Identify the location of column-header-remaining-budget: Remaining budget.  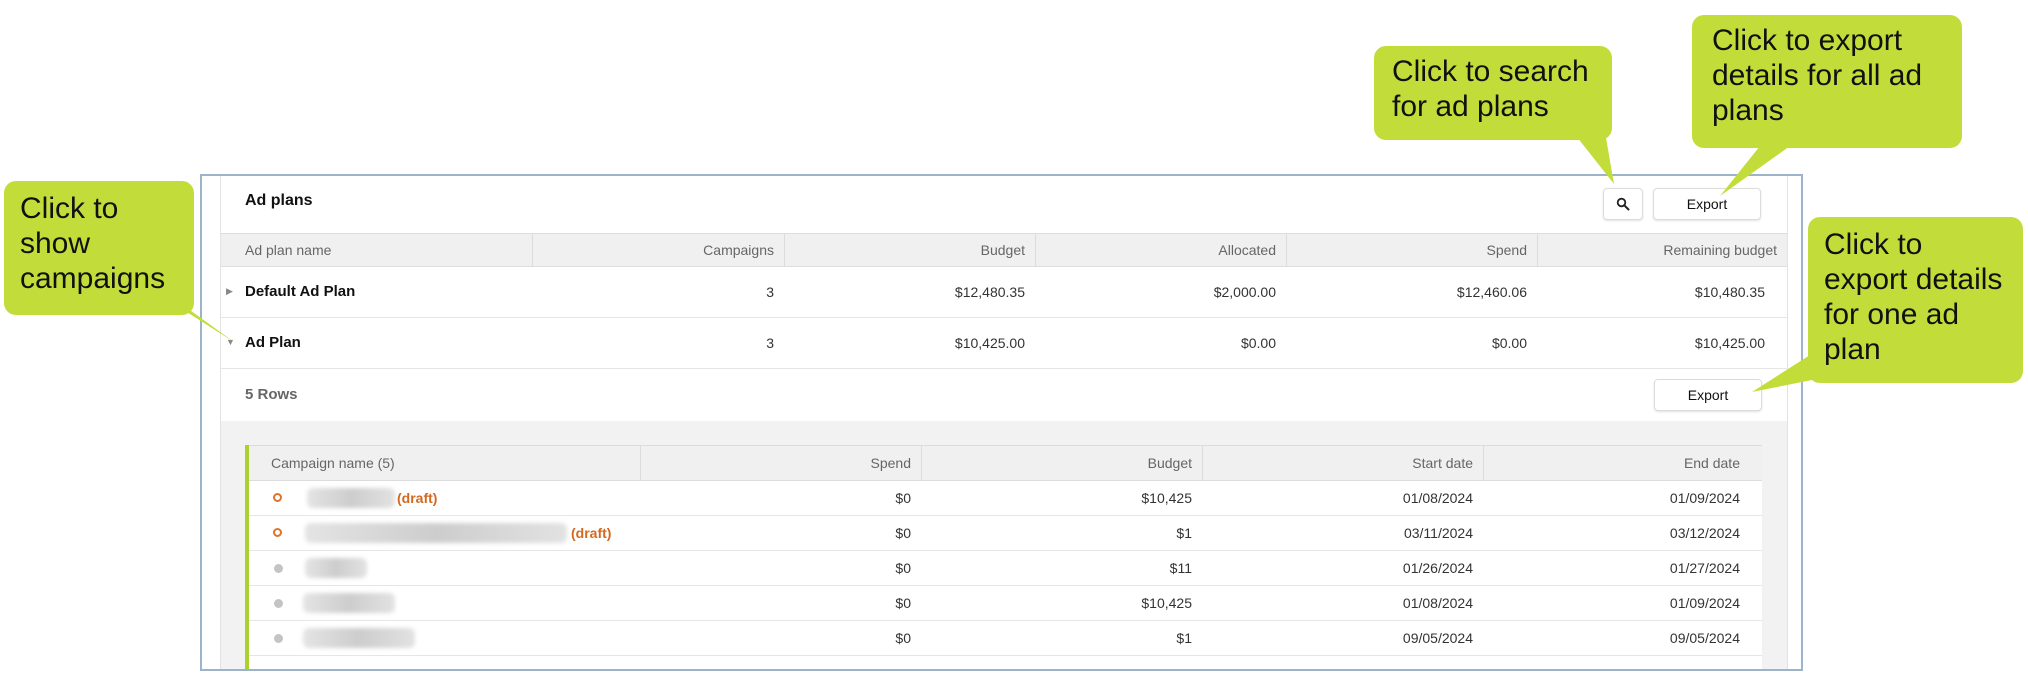
(1662, 250).